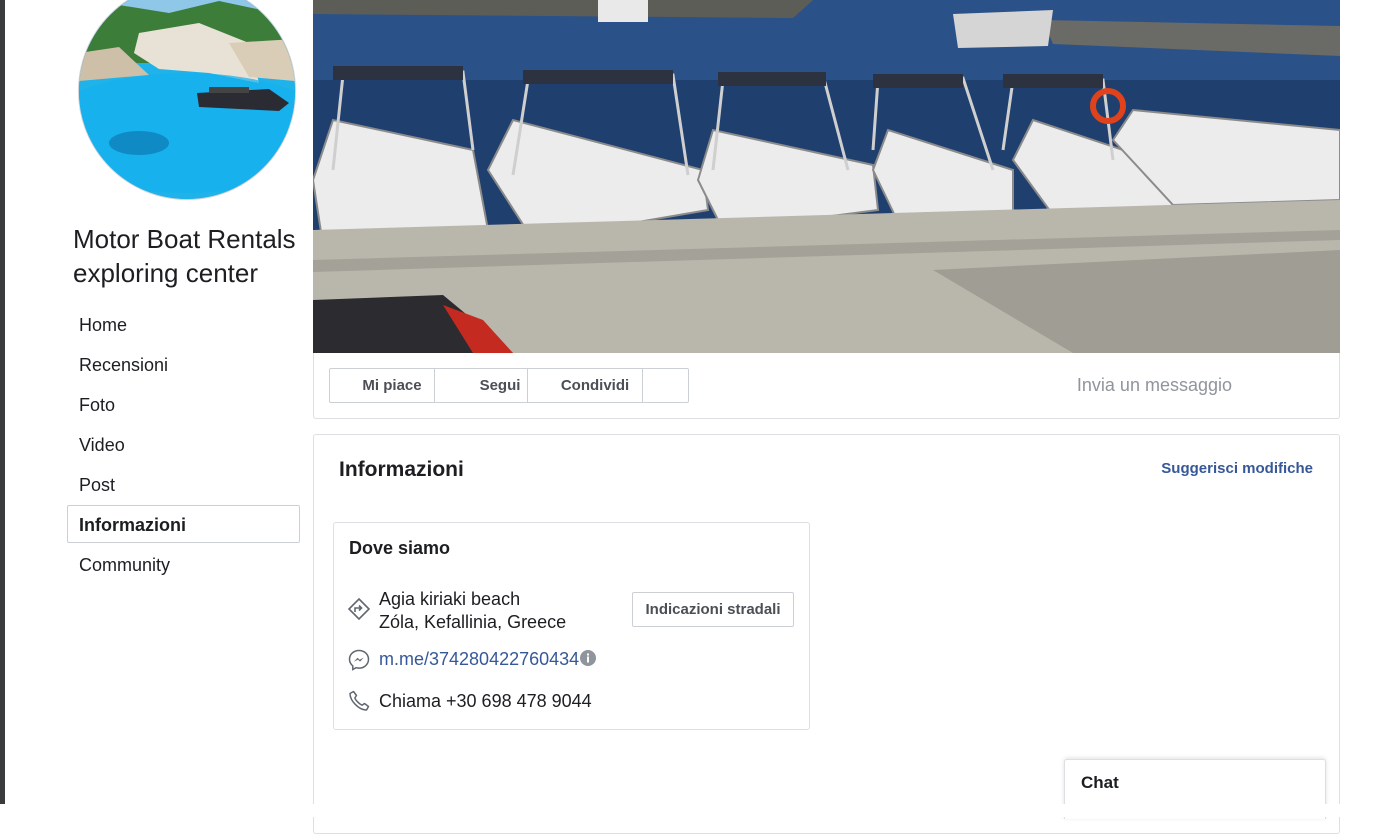  I want to click on nav-item-info: Informazioni, so click(183, 524).